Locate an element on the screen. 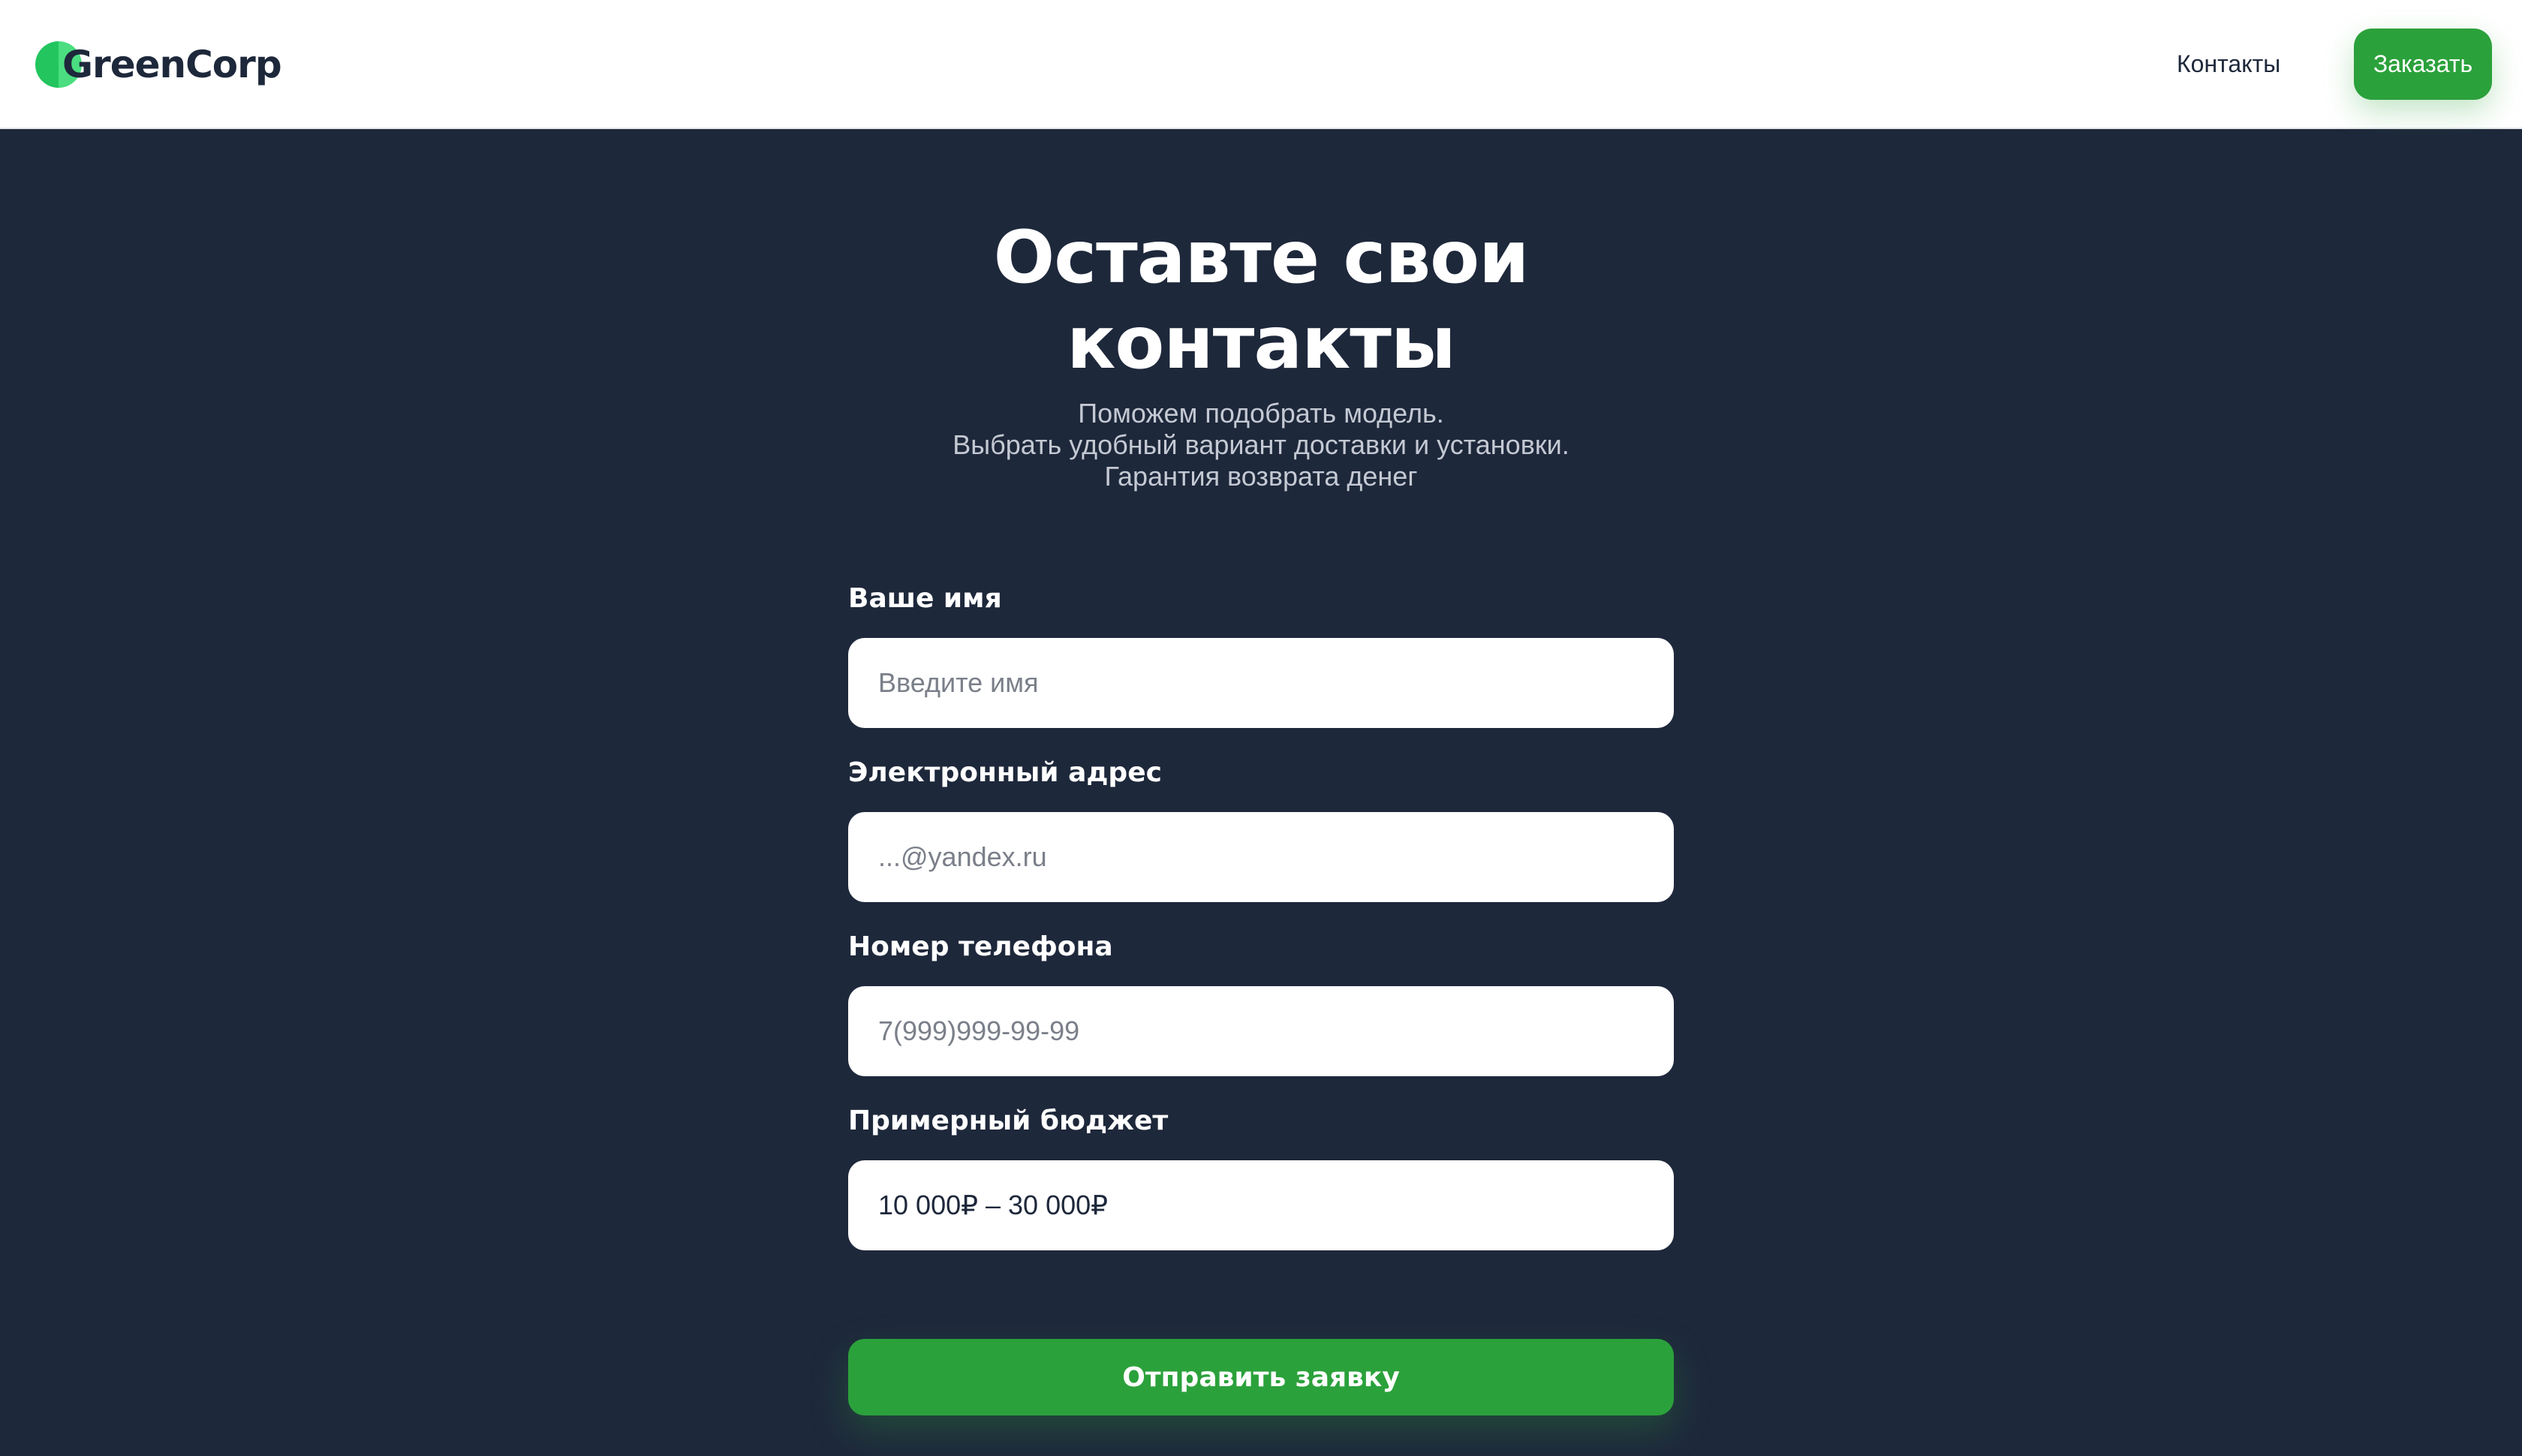 This screenshot has height=1456, width=2522. budget-select: 10 000₽ – 30 000₽ is located at coordinates (1261, 1205).